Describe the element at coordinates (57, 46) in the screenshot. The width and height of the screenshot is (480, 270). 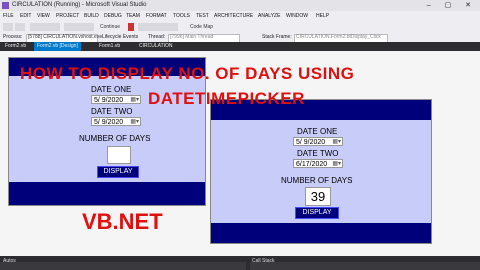
I see `tab-form2-design: Form2.vb [Design]` at that location.